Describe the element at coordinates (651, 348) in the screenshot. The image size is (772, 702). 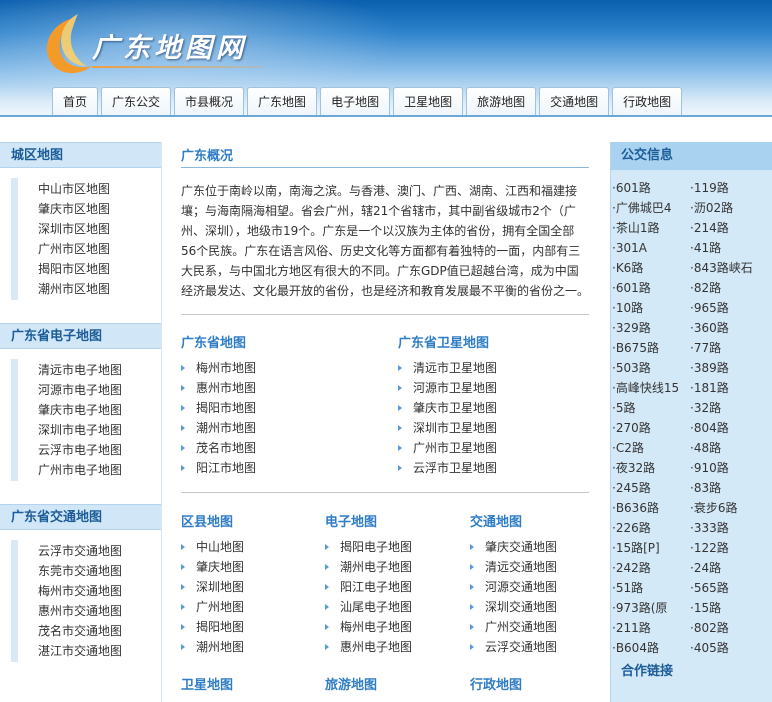
I see `bus-route-link: ·B675路` at that location.